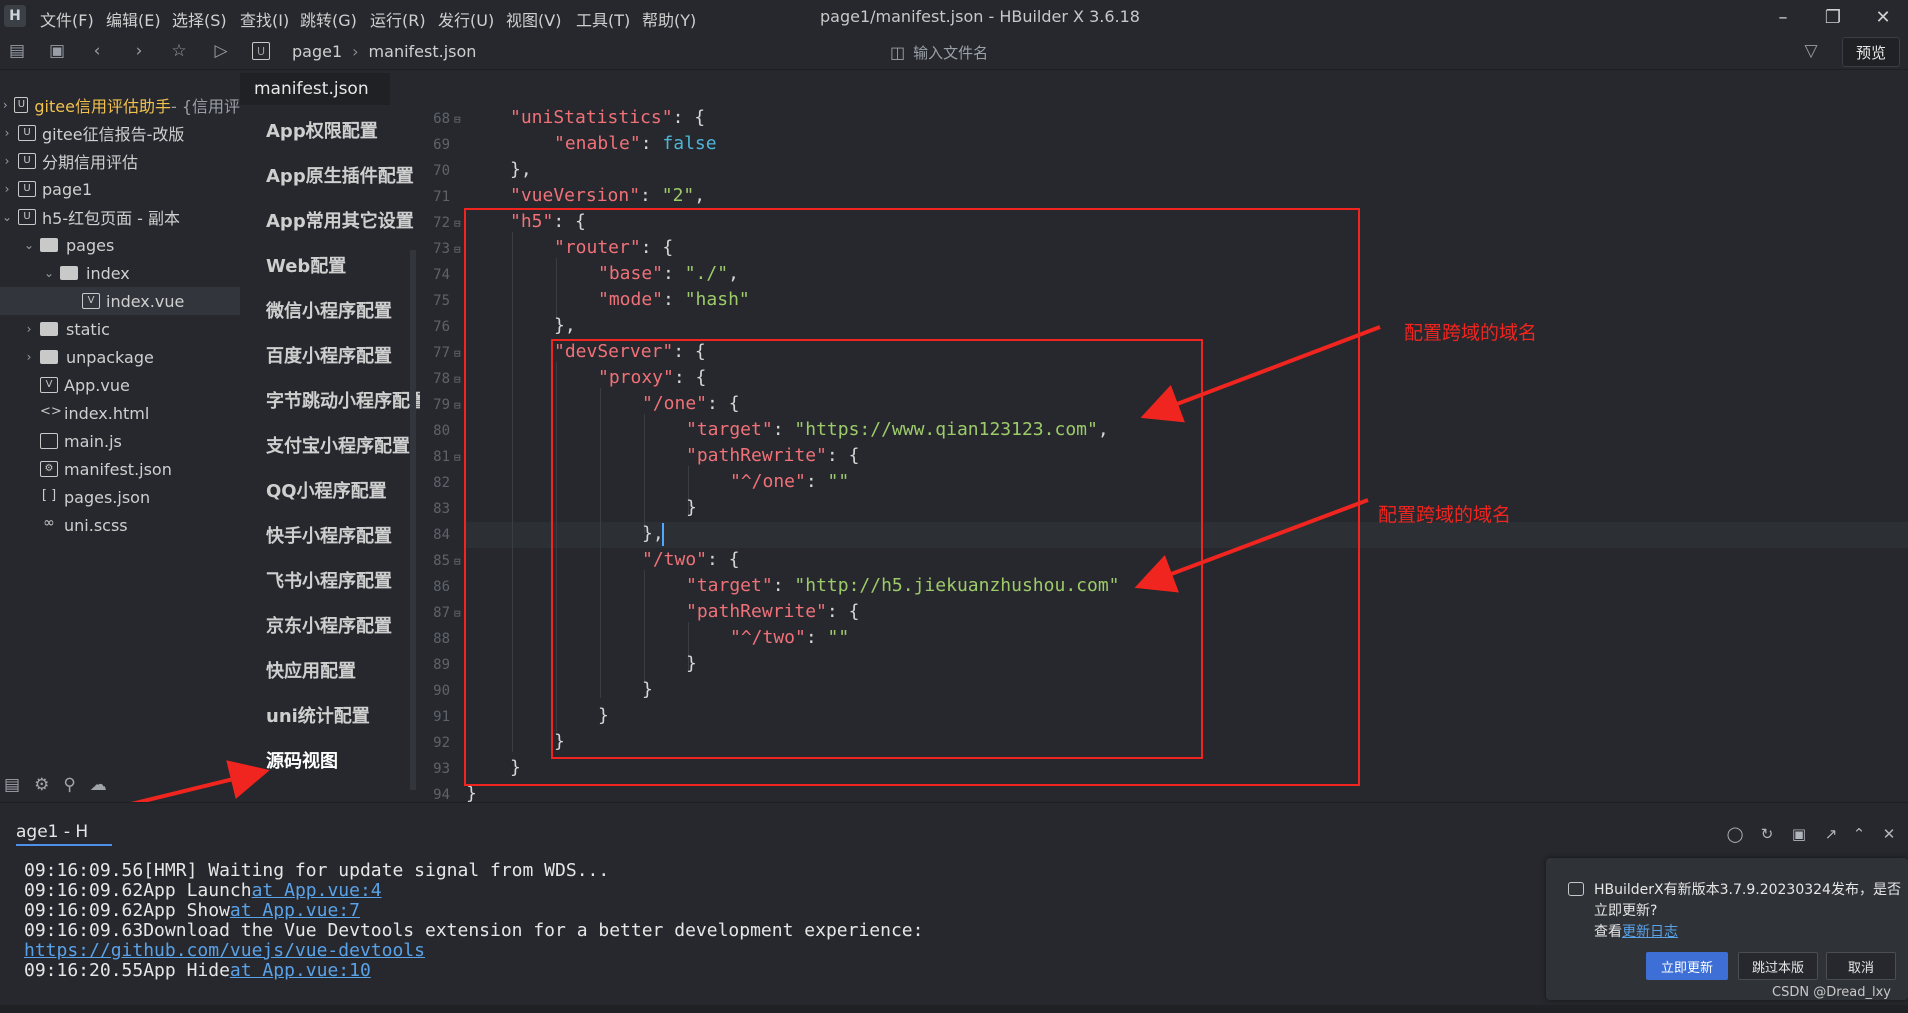 Image resolution: width=1908 pixels, height=1013 pixels. What do you see at coordinates (1871, 52) in the screenshot?
I see `preview-button: 预览` at bounding box center [1871, 52].